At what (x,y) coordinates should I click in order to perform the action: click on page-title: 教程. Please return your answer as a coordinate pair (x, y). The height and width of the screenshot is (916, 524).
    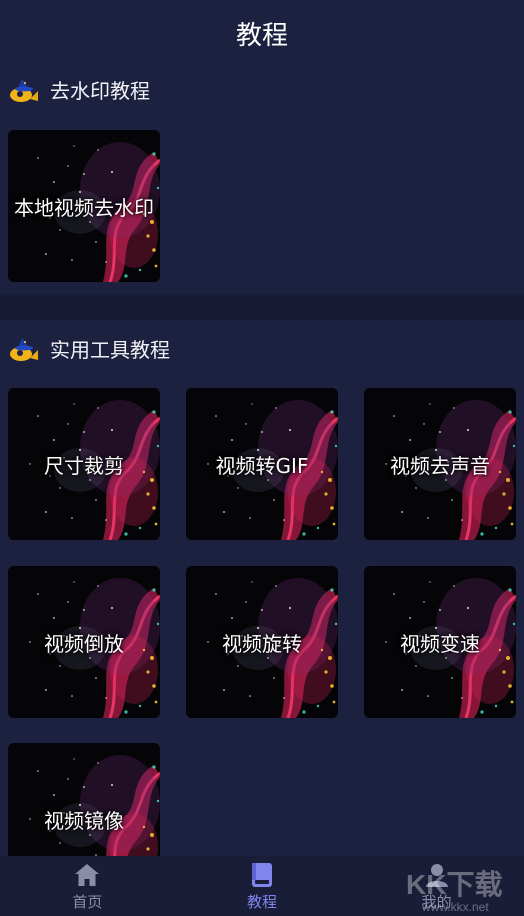
    Looking at the image, I should click on (261, 35).